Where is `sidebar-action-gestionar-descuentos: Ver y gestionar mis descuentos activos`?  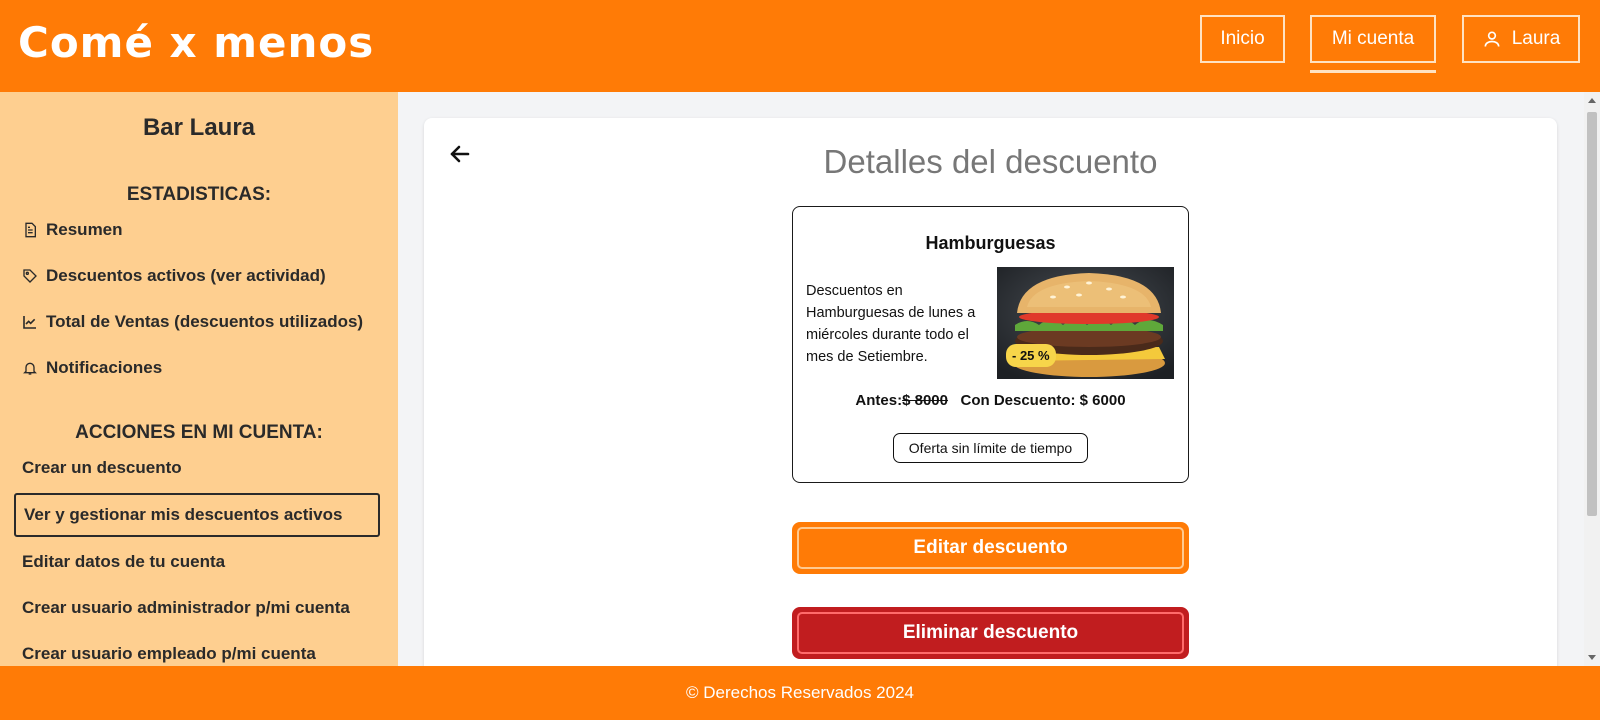 sidebar-action-gestionar-descuentos: Ver y gestionar mis descuentos activos is located at coordinates (197, 515).